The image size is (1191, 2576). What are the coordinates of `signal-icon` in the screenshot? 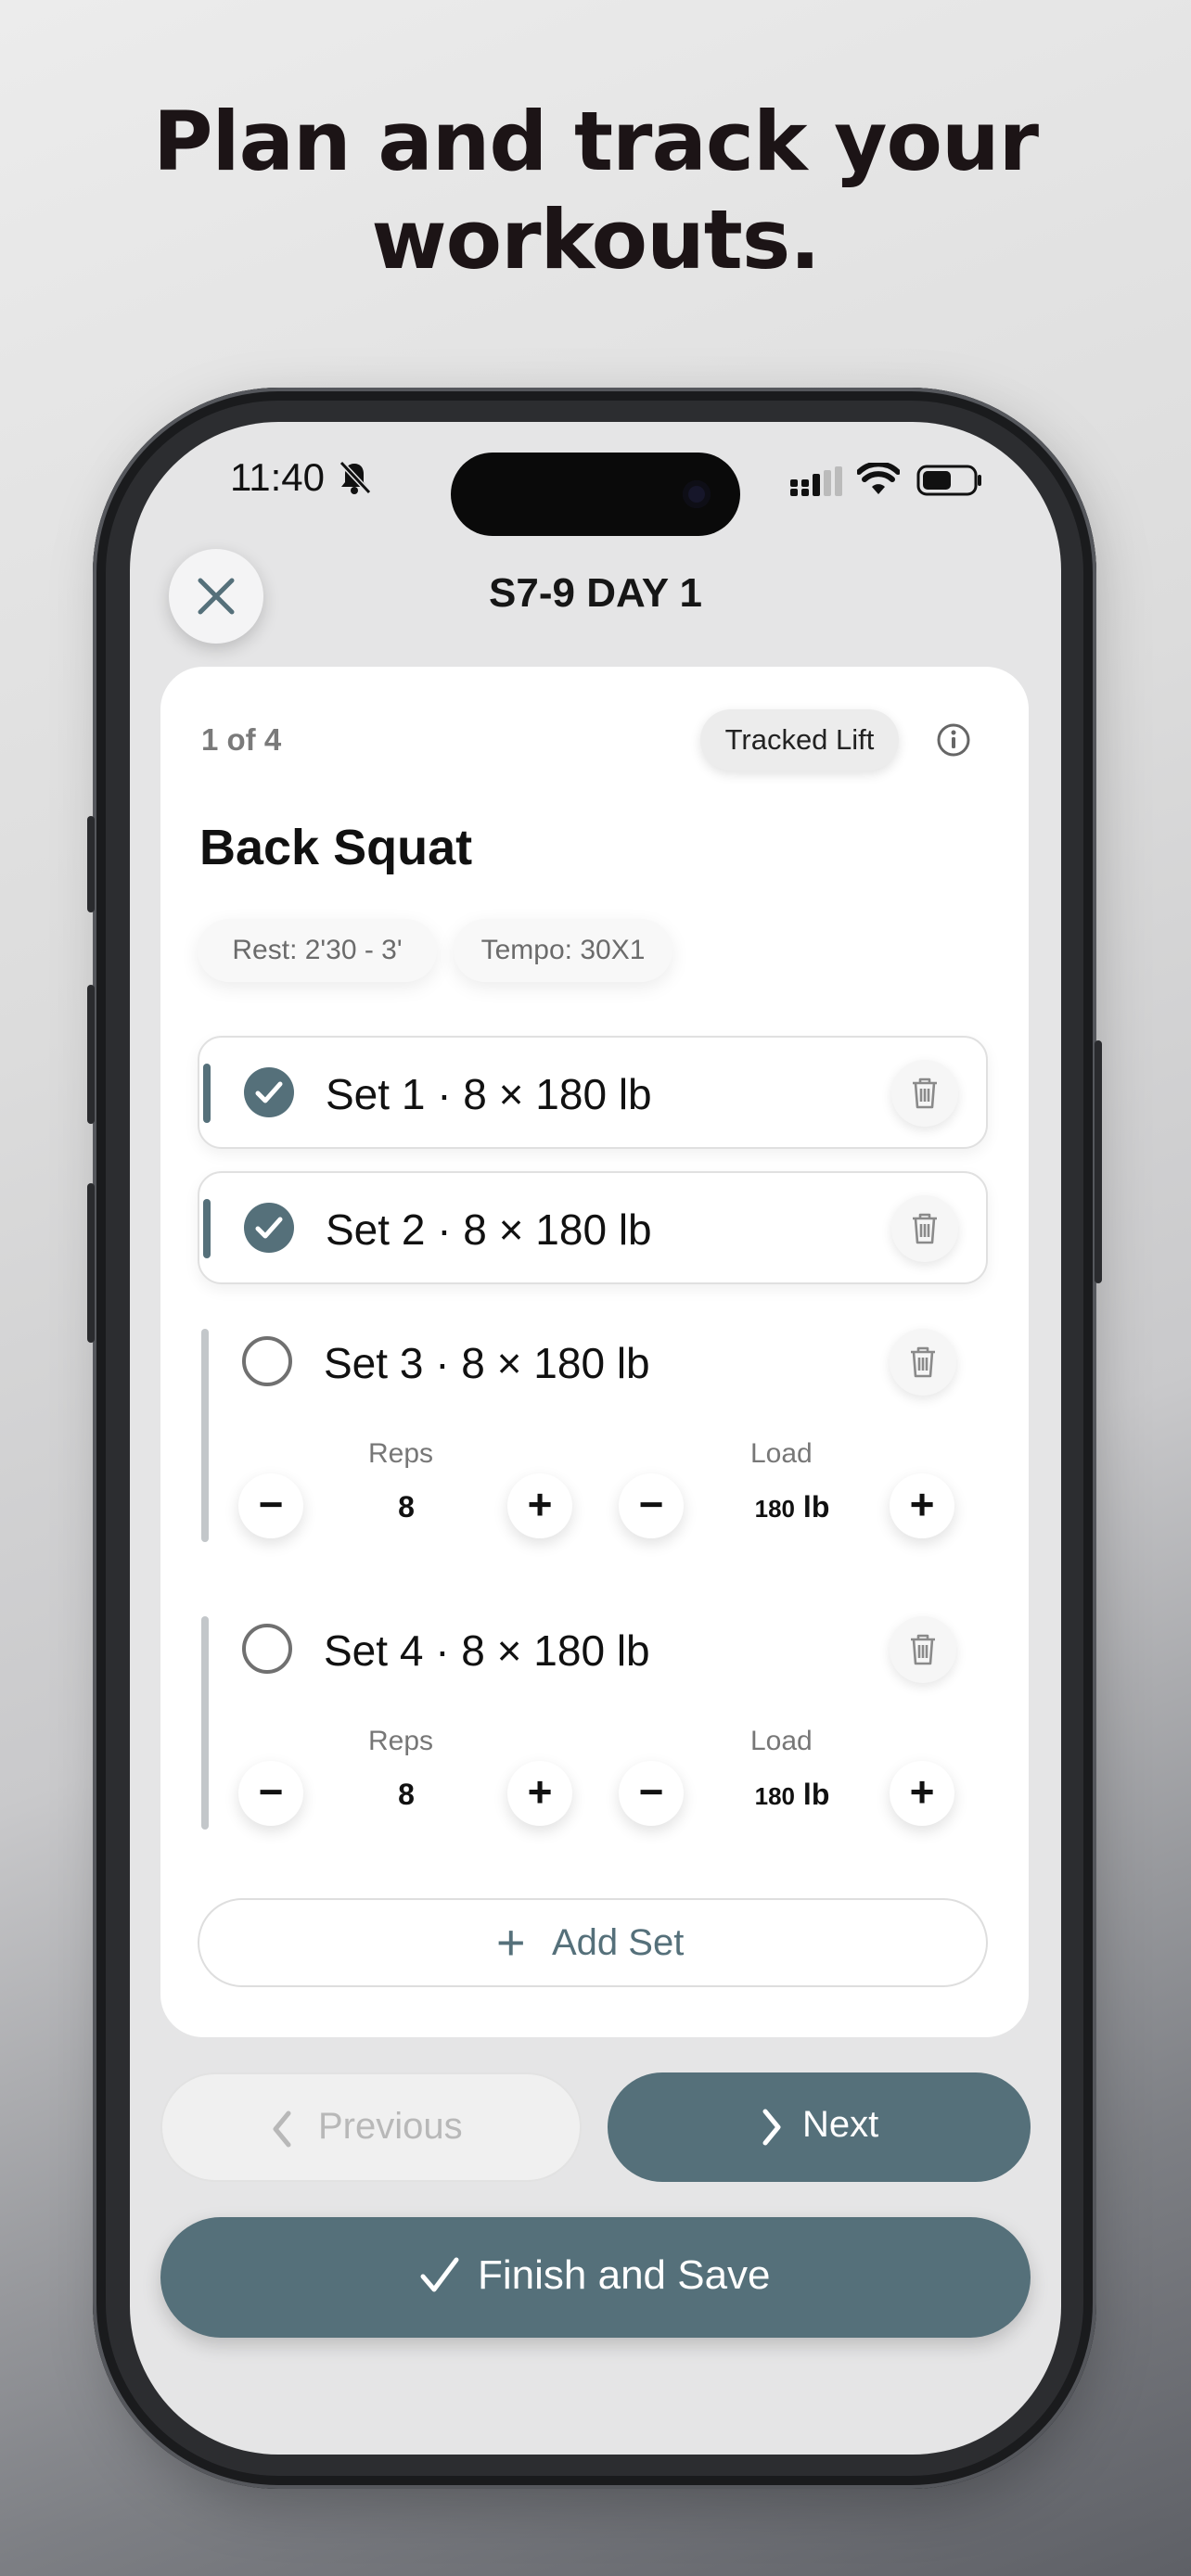 It's located at (816, 481).